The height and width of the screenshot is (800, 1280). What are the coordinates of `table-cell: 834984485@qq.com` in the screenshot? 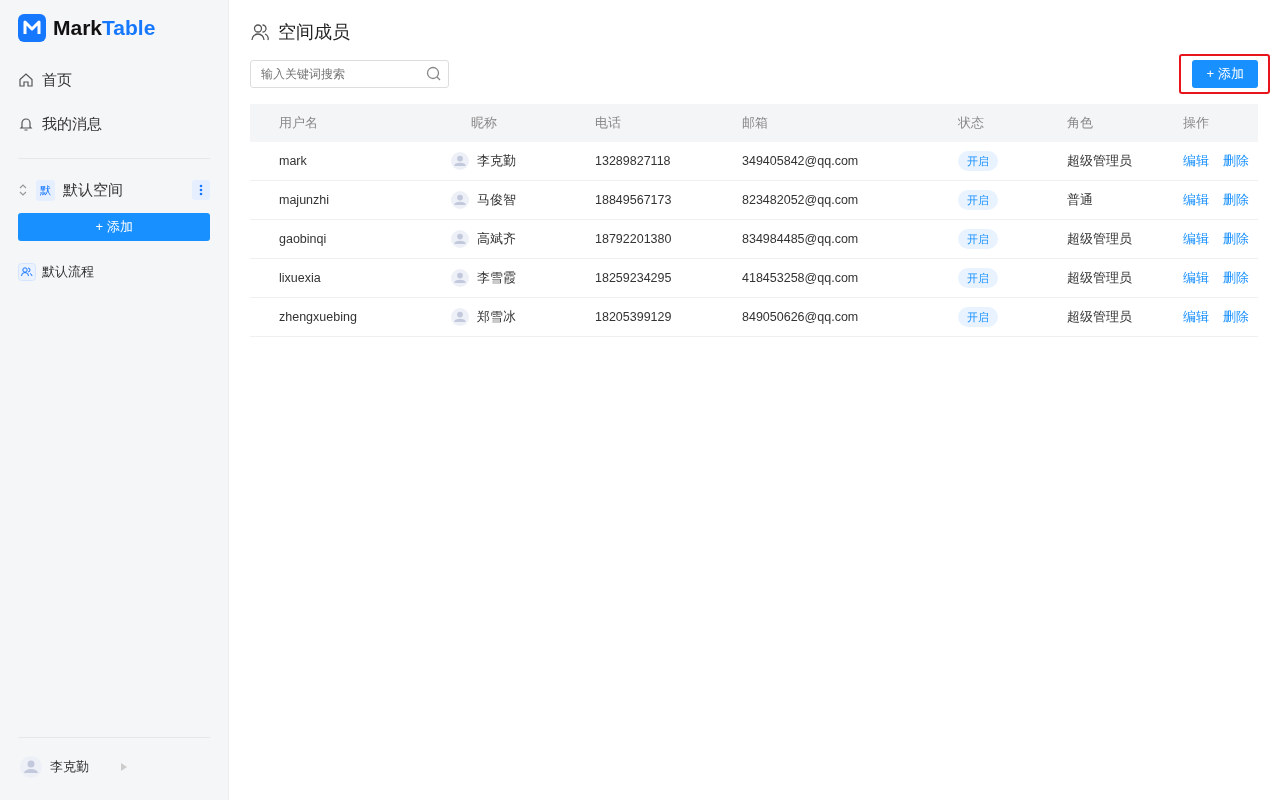 It's located at (849, 239).